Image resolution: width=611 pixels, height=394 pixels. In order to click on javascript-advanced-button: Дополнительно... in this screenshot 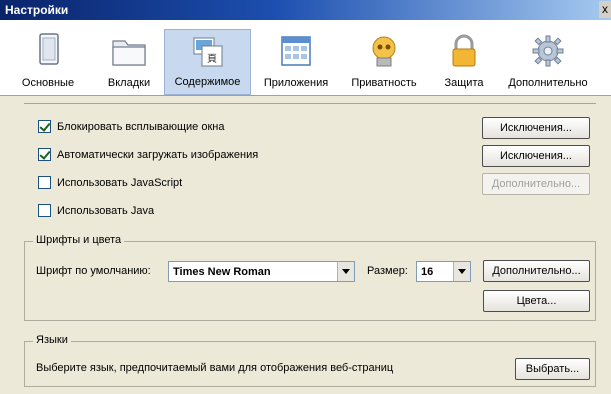, I will do `click(536, 184)`.